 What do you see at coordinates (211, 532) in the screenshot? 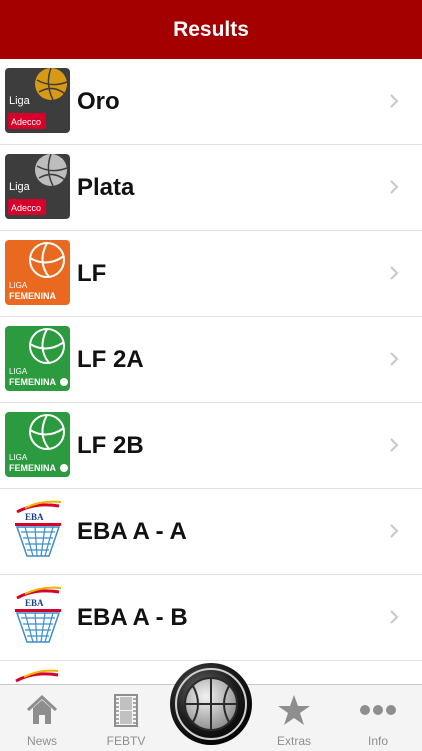
I see `league-row-eba-a-a: EBA EBA A - A` at bounding box center [211, 532].